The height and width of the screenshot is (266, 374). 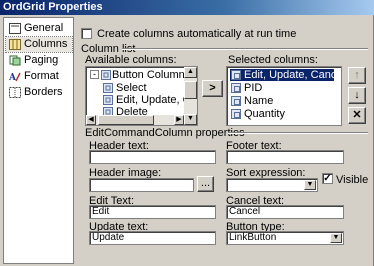 What do you see at coordinates (285, 212) in the screenshot?
I see `cancel-text-field: Cancel` at bounding box center [285, 212].